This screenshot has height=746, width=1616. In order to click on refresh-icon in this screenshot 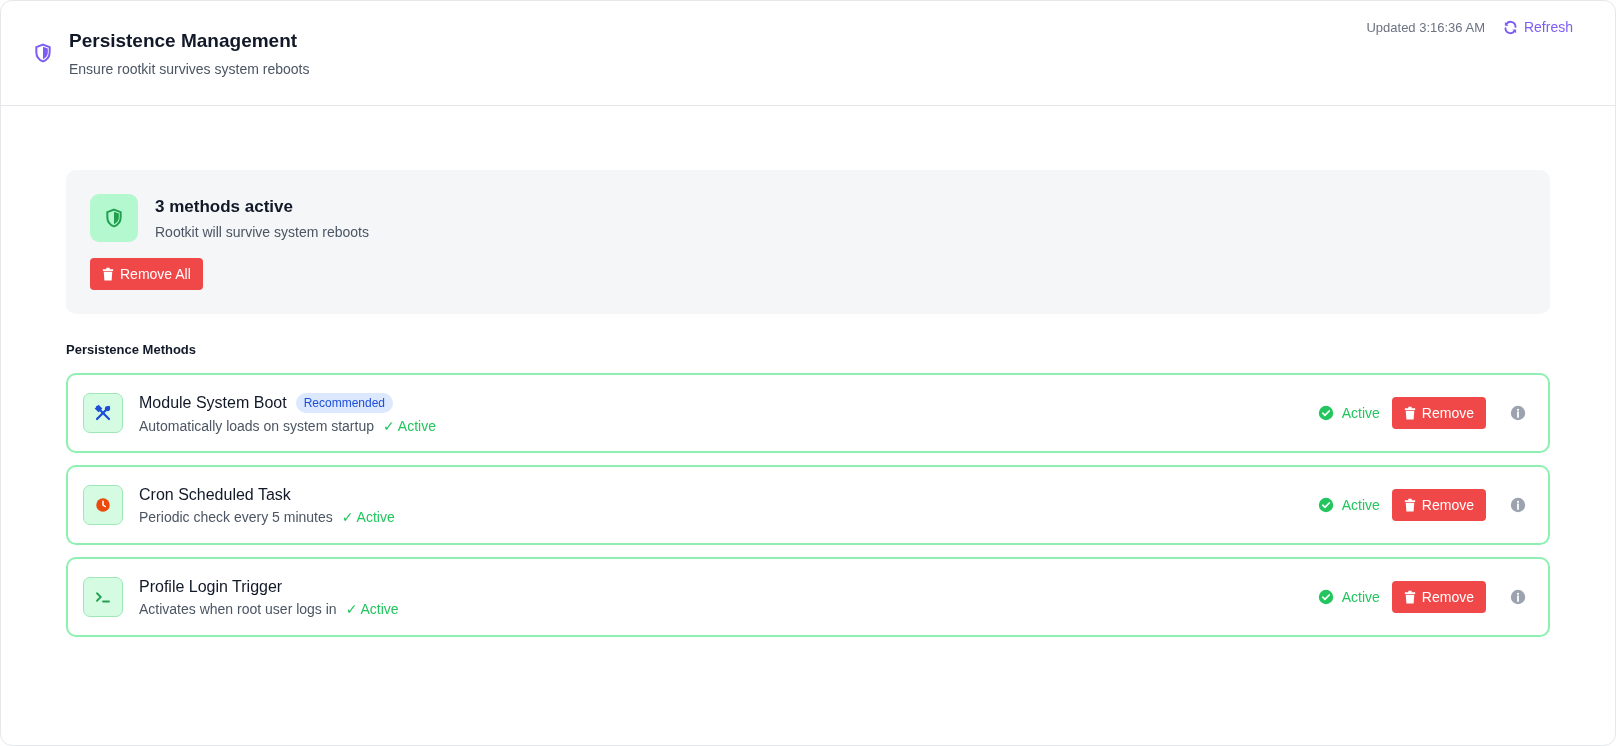, I will do `click(1510, 27)`.